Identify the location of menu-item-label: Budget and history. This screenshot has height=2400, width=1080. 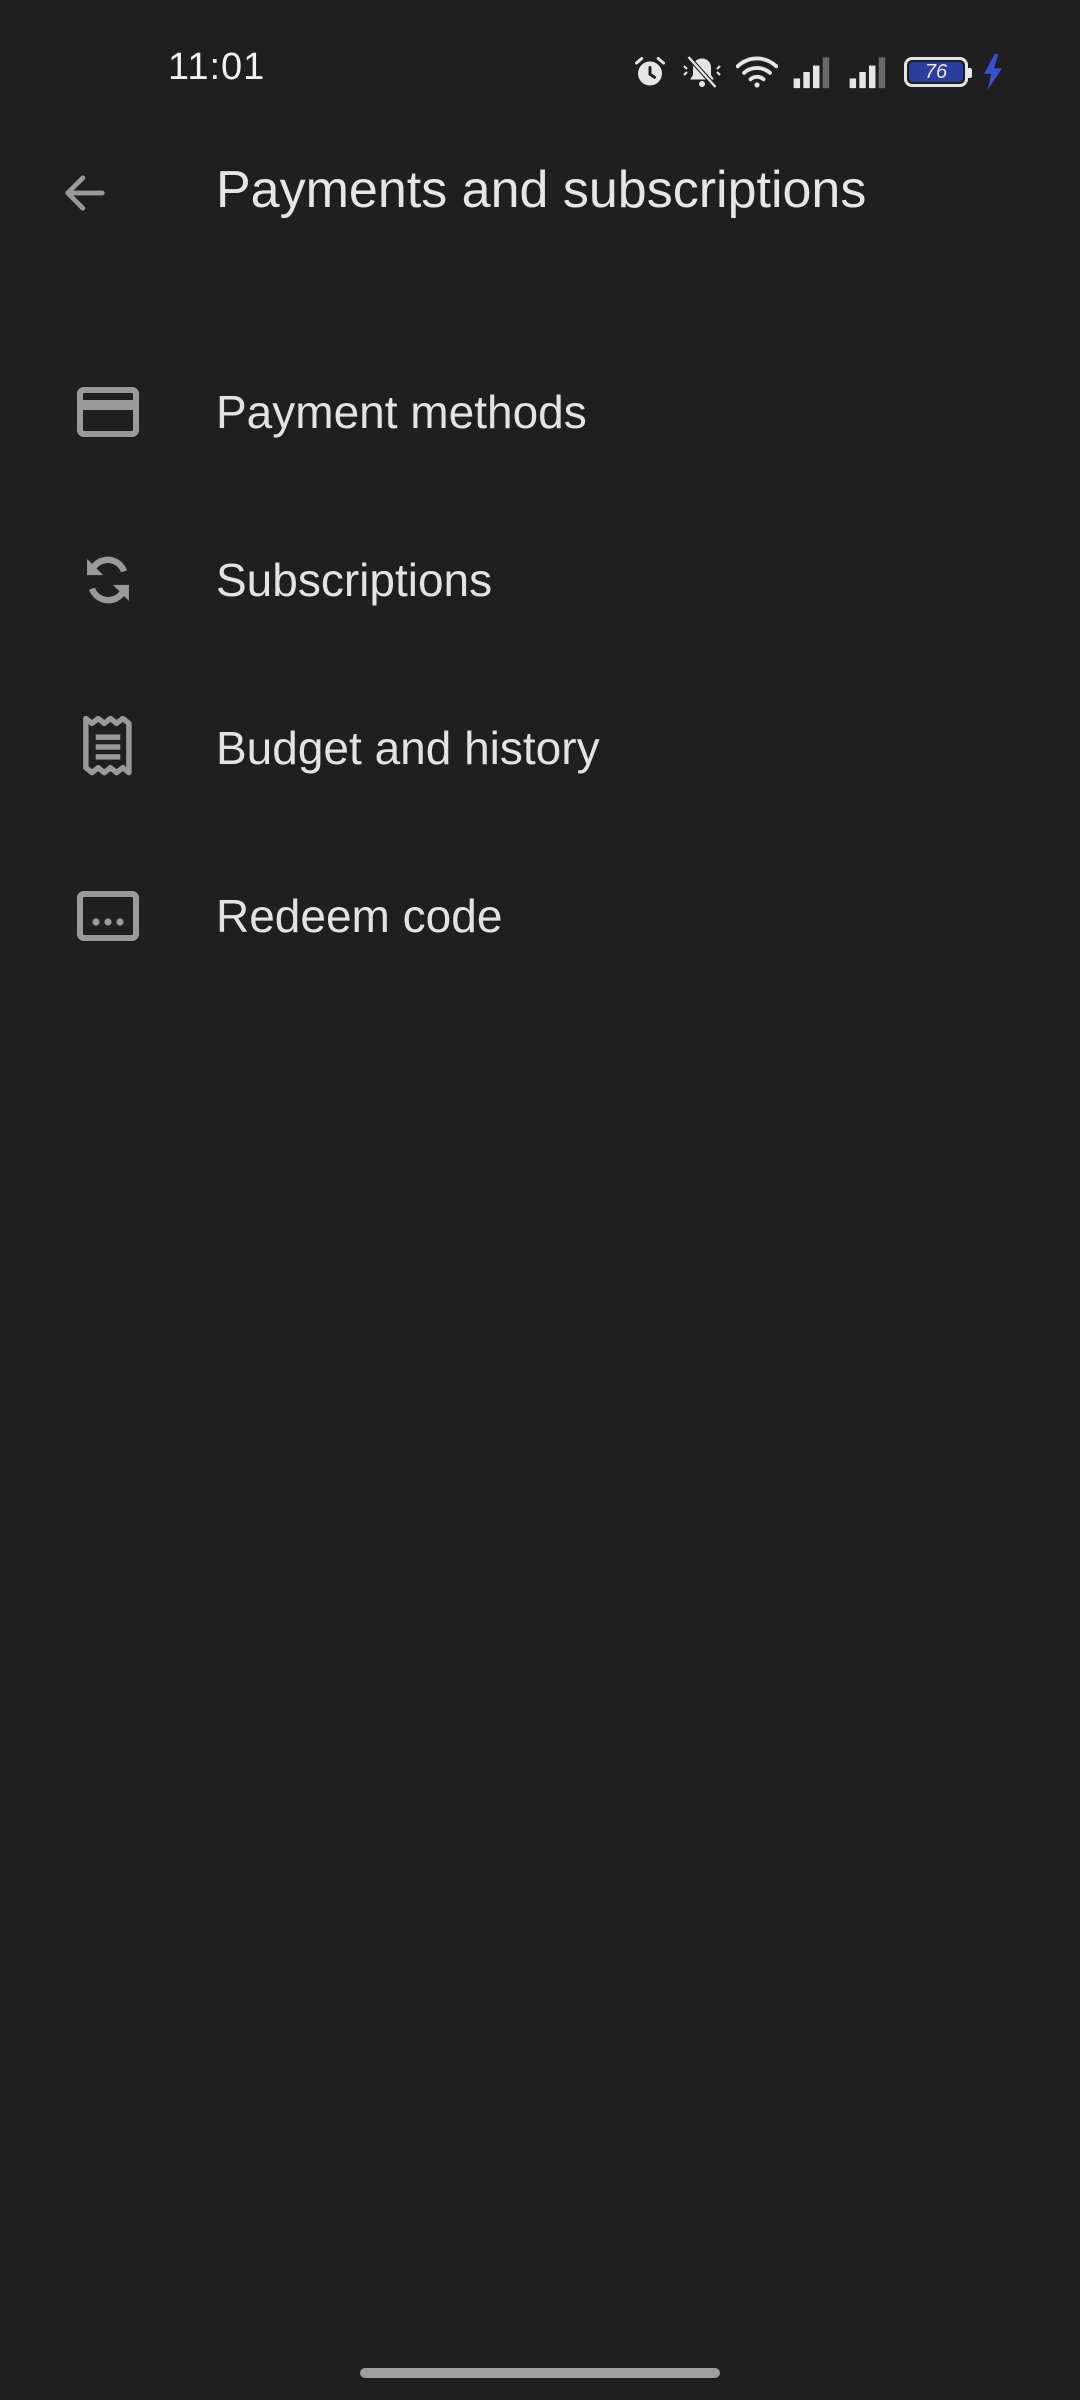
(408, 748).